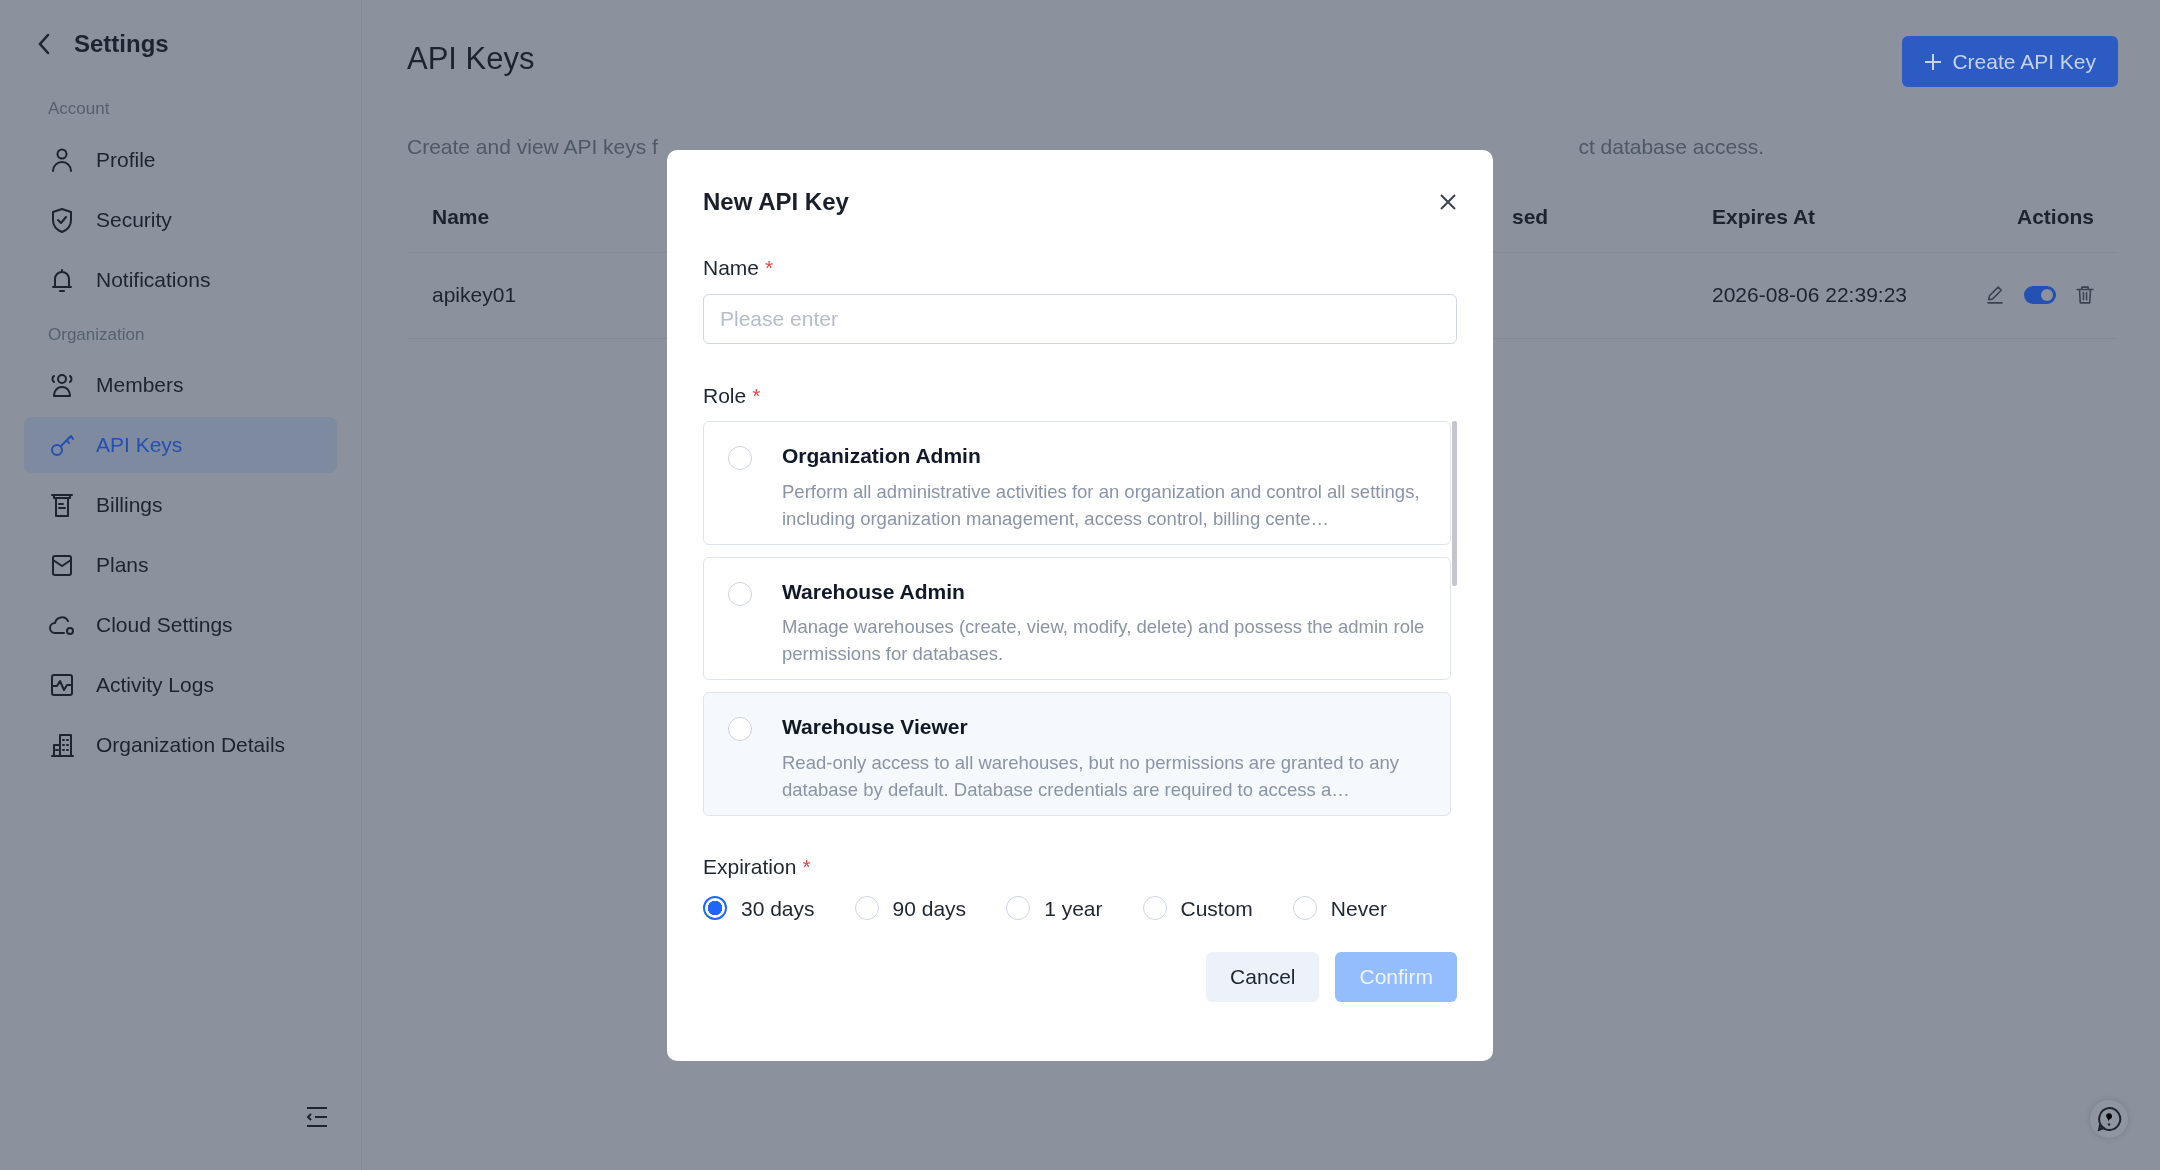  I want to click on radio-option: Never, so click(1339, 908).